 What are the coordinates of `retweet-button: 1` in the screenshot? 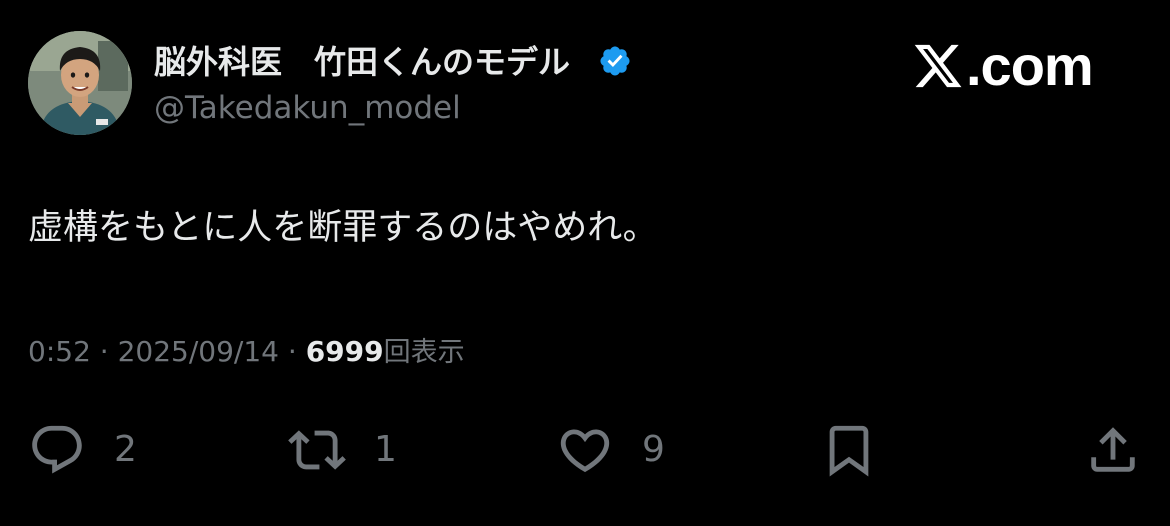 It's located at (342, 450).